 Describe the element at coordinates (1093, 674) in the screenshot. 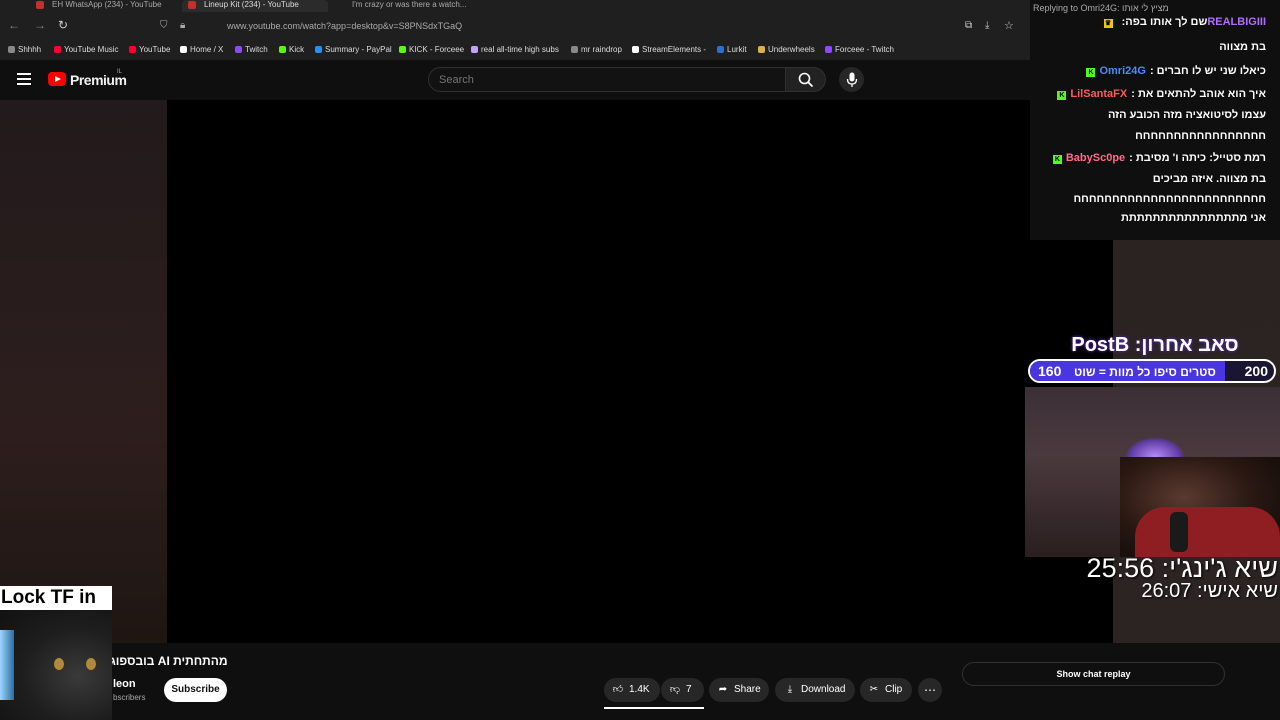

I see `show-chat-replay-button: Show chat replay` at that location.